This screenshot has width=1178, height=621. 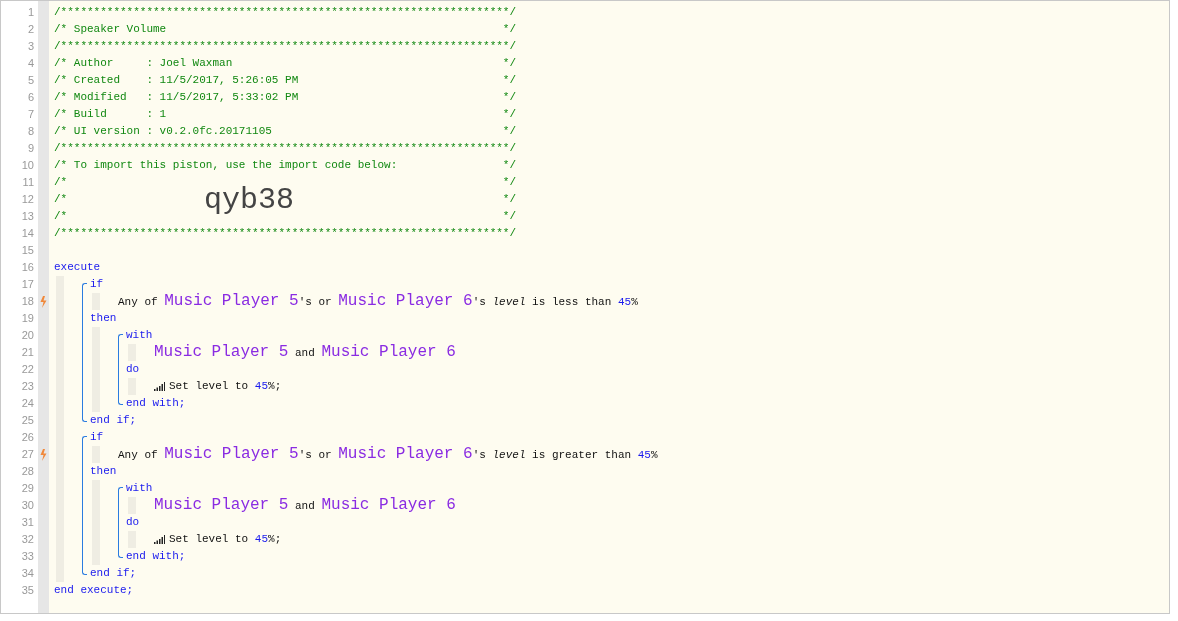 What do you see at coordinates (27, 250) in the screenshot?
I see `line-number: 15` at bounding box center [27, 250].